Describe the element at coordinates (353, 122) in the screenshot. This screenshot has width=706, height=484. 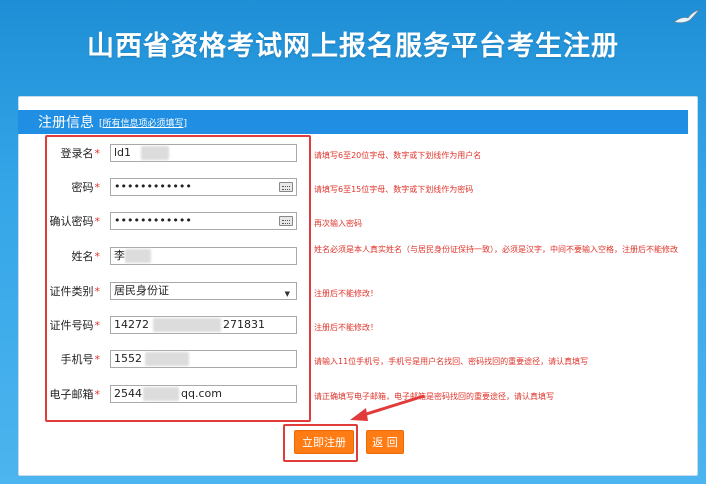
I see `section-header: 注册信息 [所有信息项必须填写]` at that location.